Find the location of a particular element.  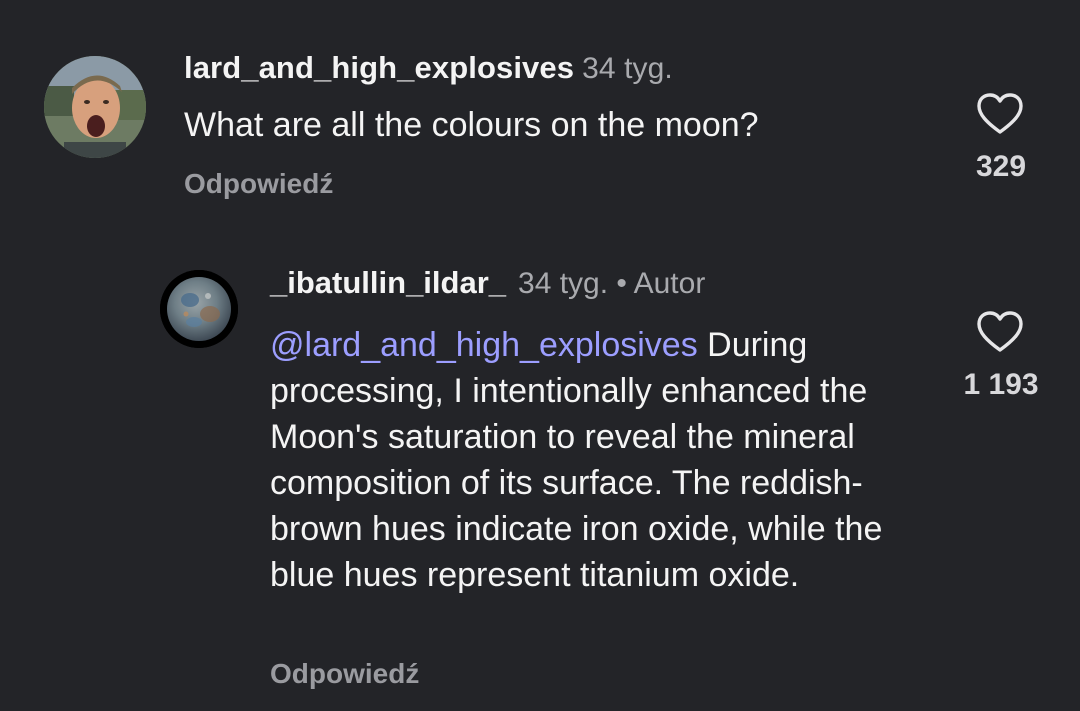

comment-header: lard_and_high_explosives 34 tyg. is located at coordinates (428, 68).